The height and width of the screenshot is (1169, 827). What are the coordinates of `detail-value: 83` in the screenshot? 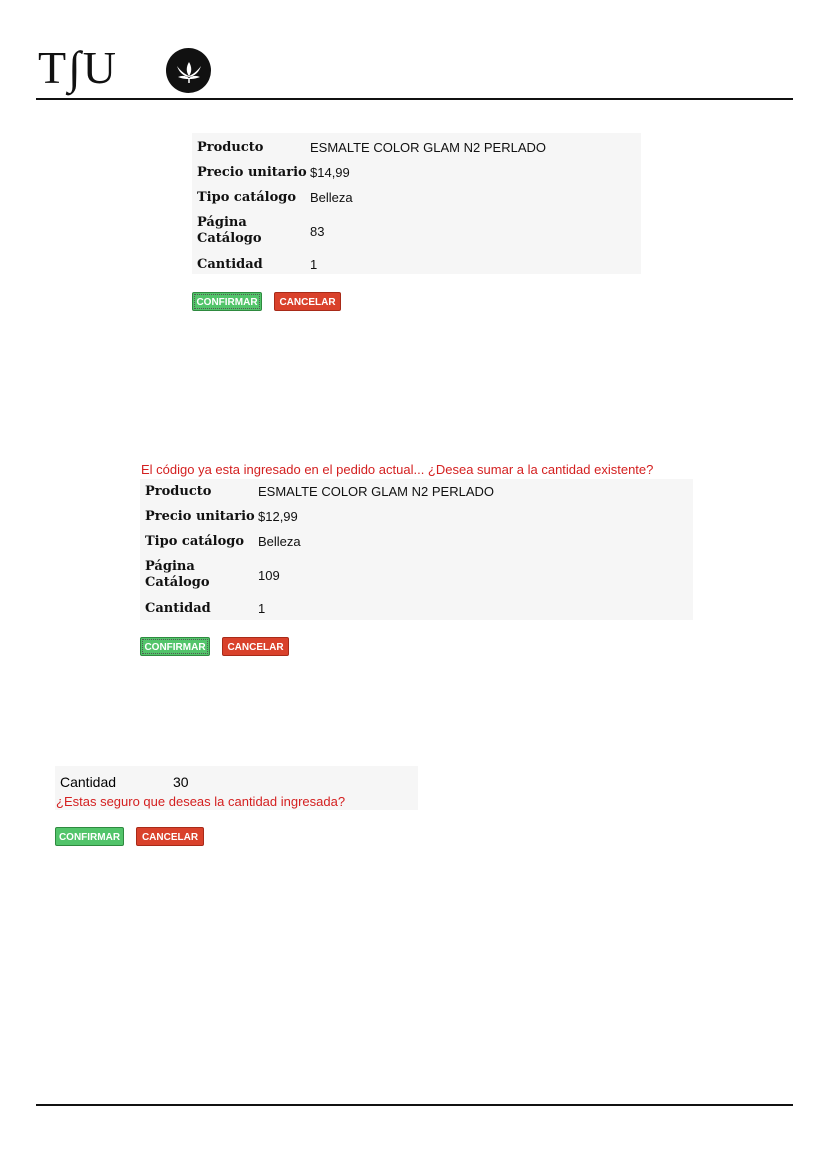 It's located at (317, 231).